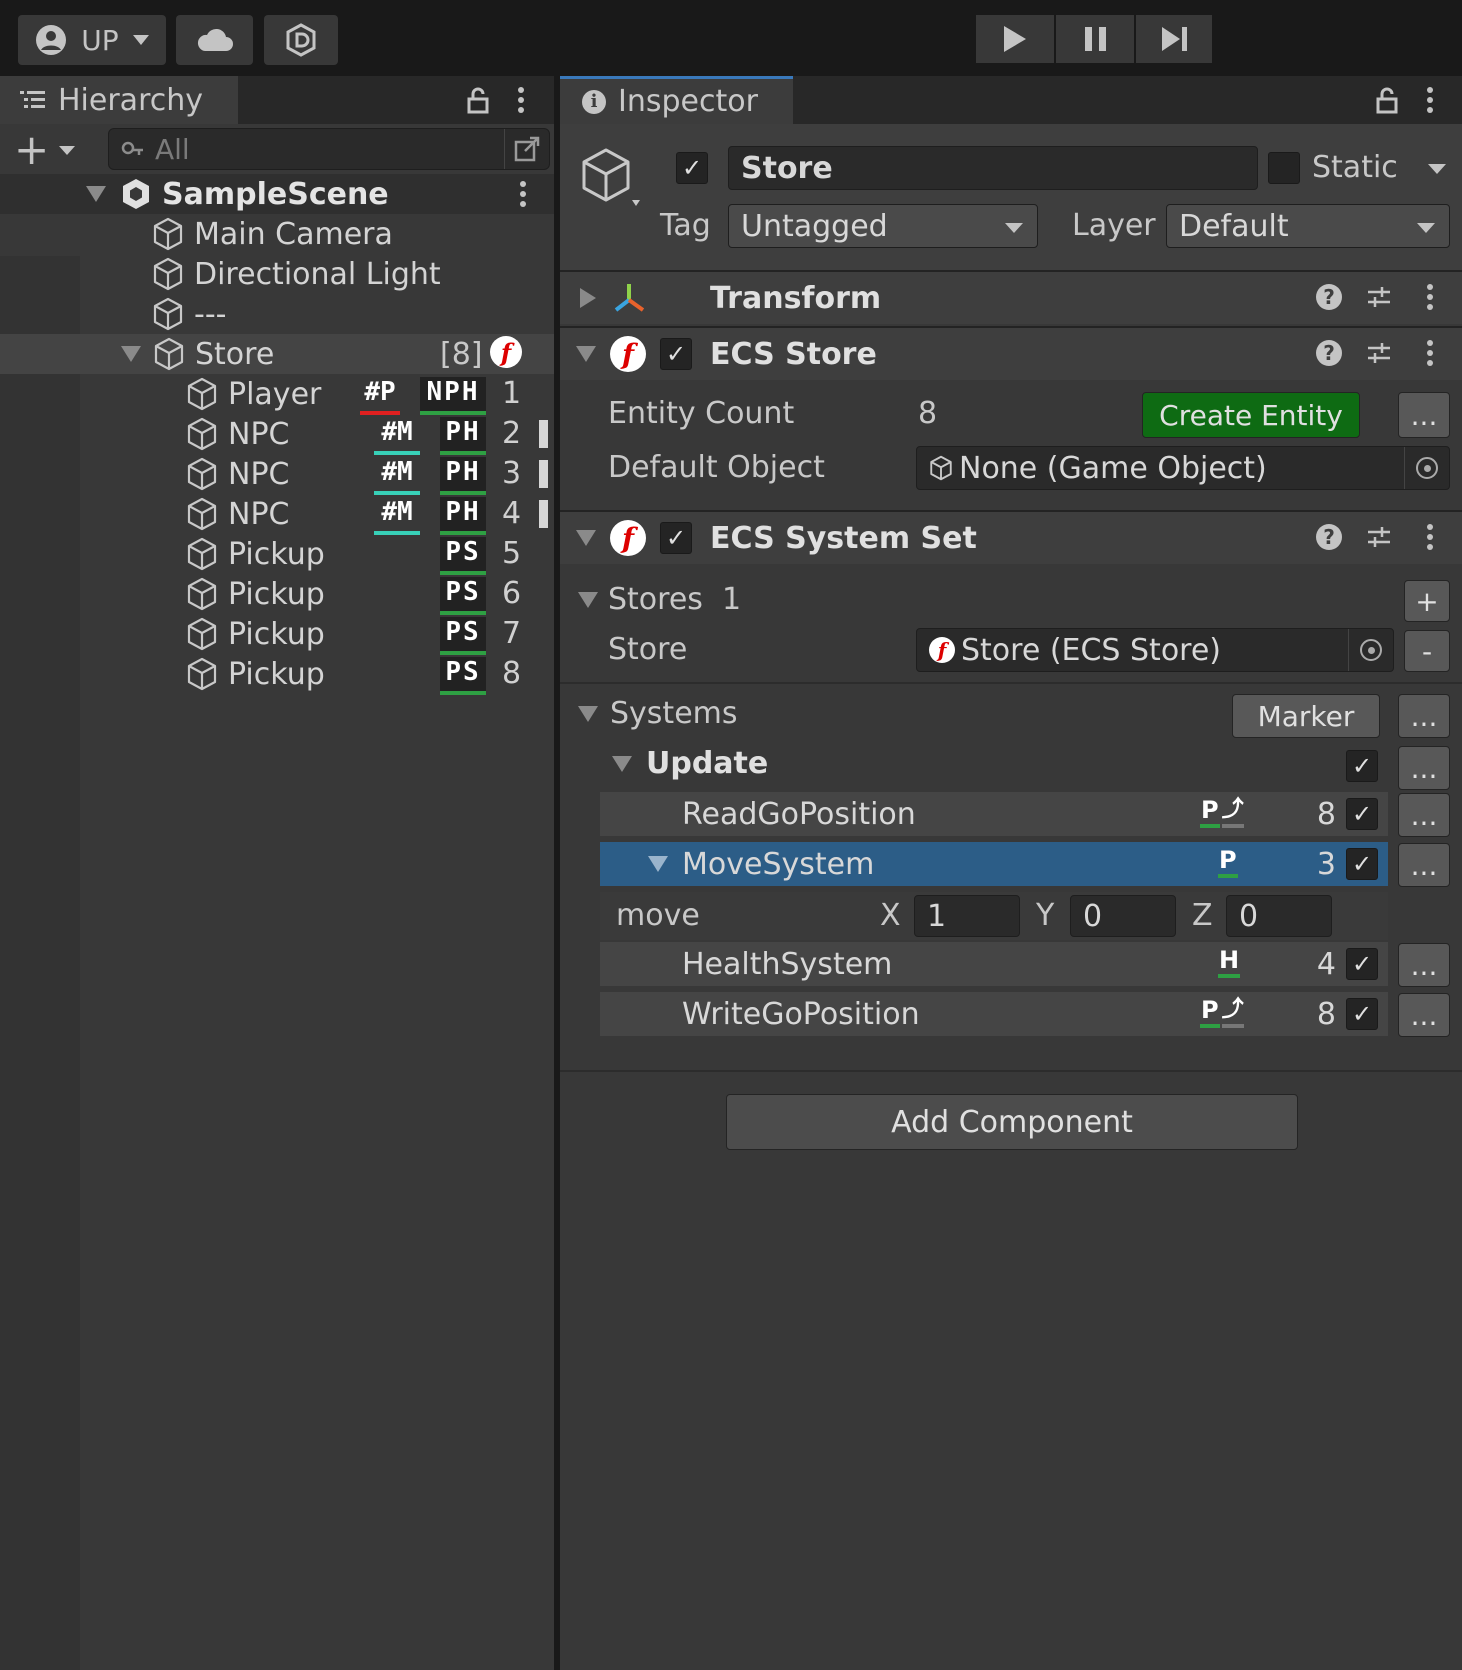  I want to click on object-name-field: Store, so click(993, 168).